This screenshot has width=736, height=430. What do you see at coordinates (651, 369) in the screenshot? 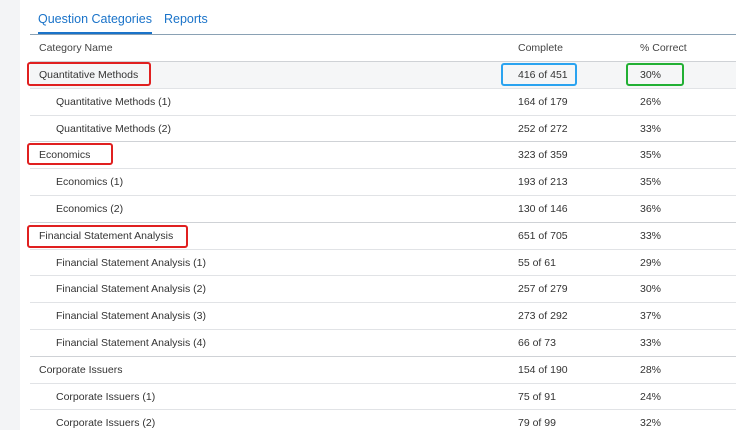
I see `correct-cell: 28%` at bounding box center [651, 369].